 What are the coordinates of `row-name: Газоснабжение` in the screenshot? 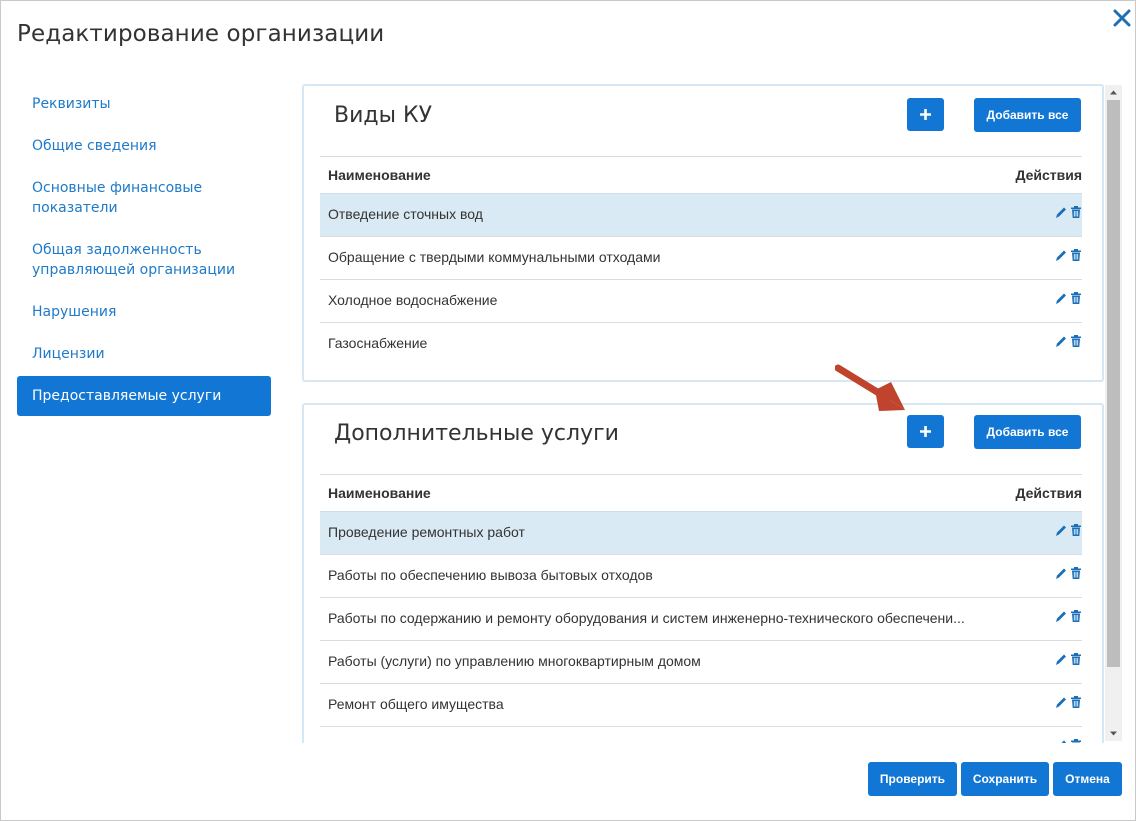 It's located at (378, 343).